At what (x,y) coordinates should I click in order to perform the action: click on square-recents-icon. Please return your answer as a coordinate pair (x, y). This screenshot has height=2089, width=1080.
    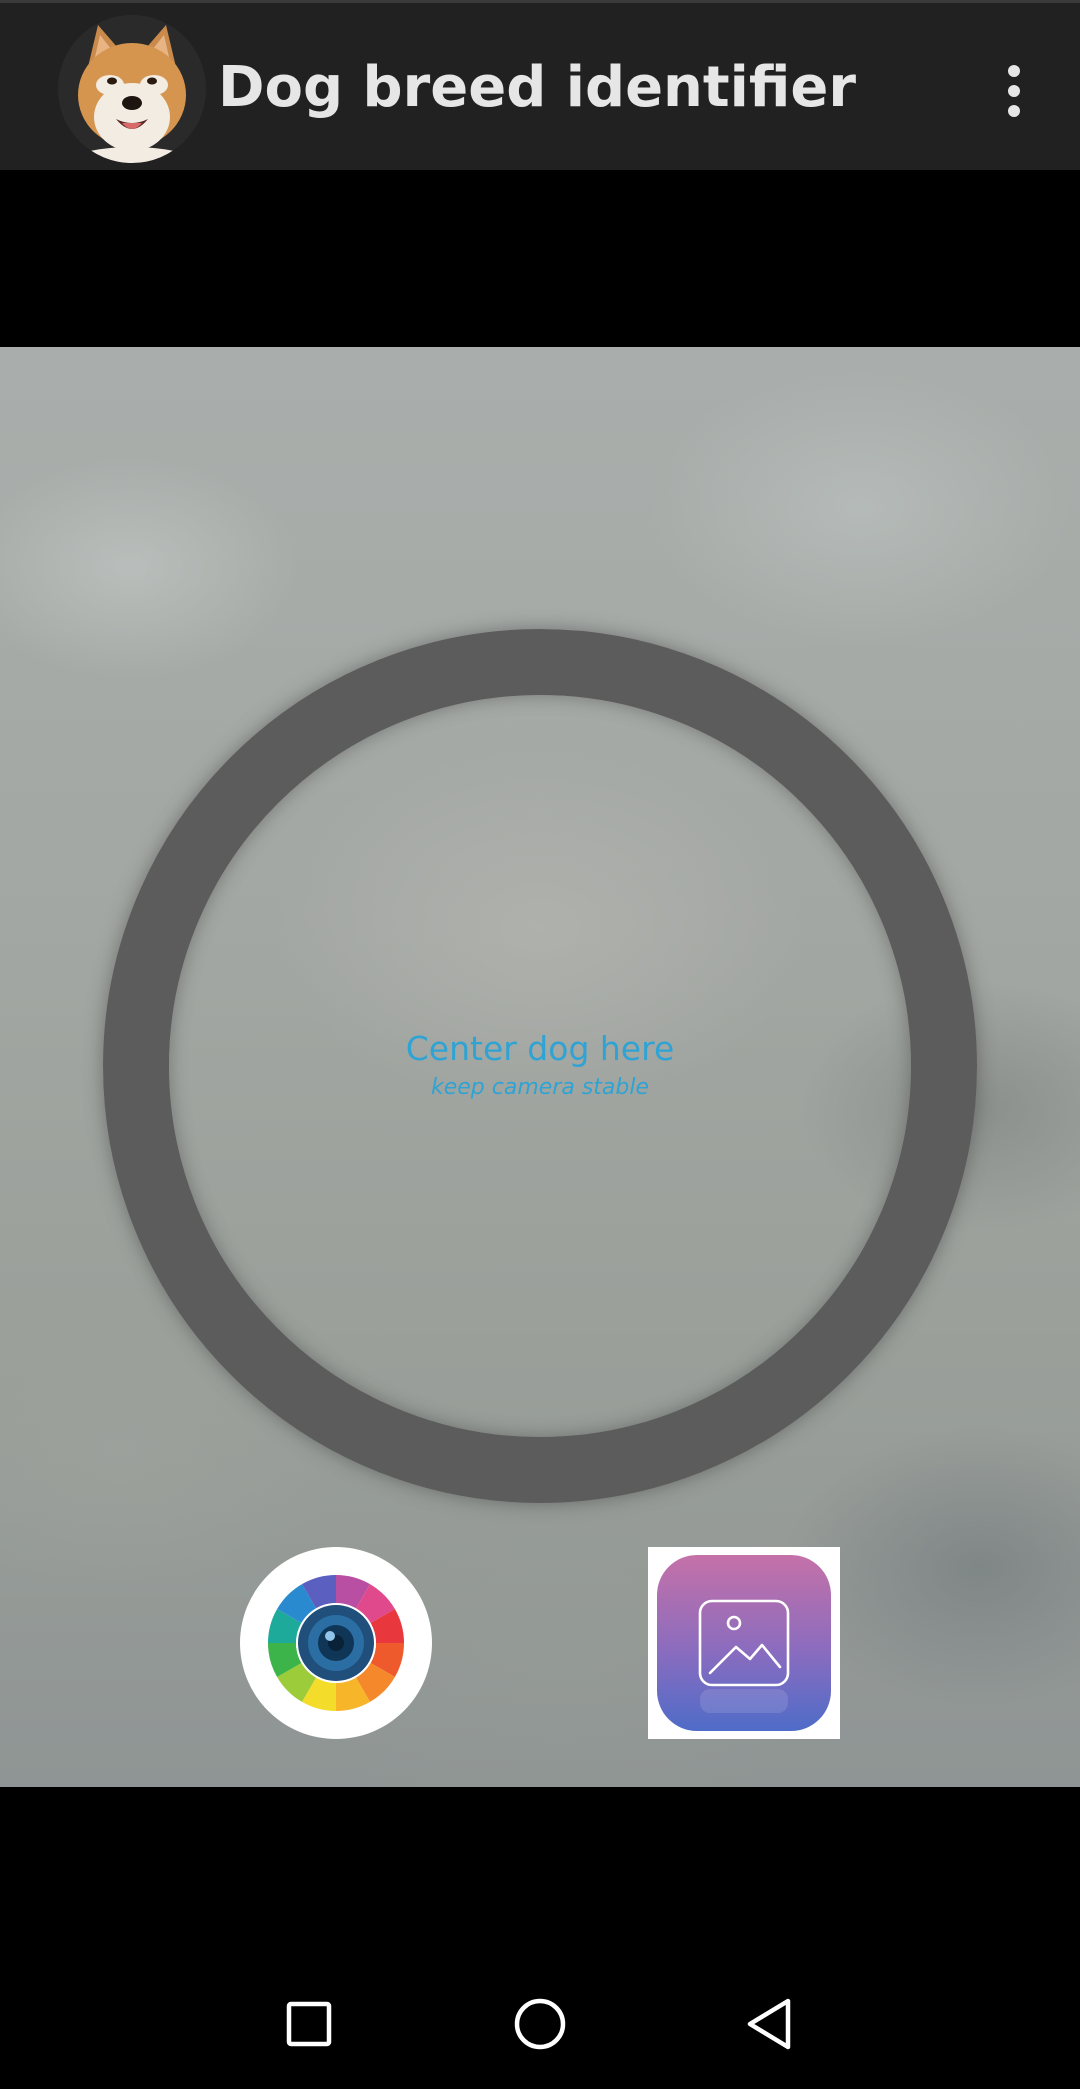
    Looking at the image, I should click on (309, 2024).